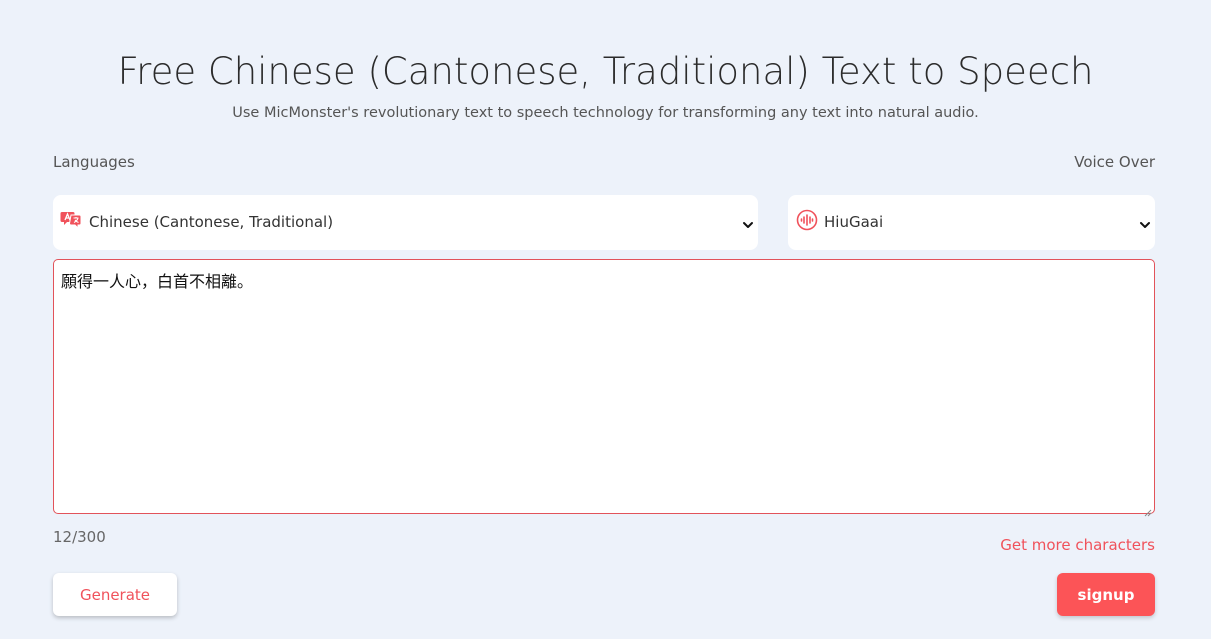  Describe the element at coordinates (1147, 509) in the screenshot. I see `resize-handle-icon` at that location.